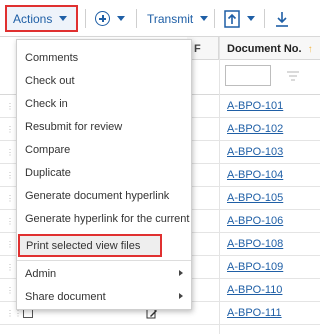  Describe the element at coordinates (255, 244) in the screenshot. I see `document-link: A-BPO-108` at that location.